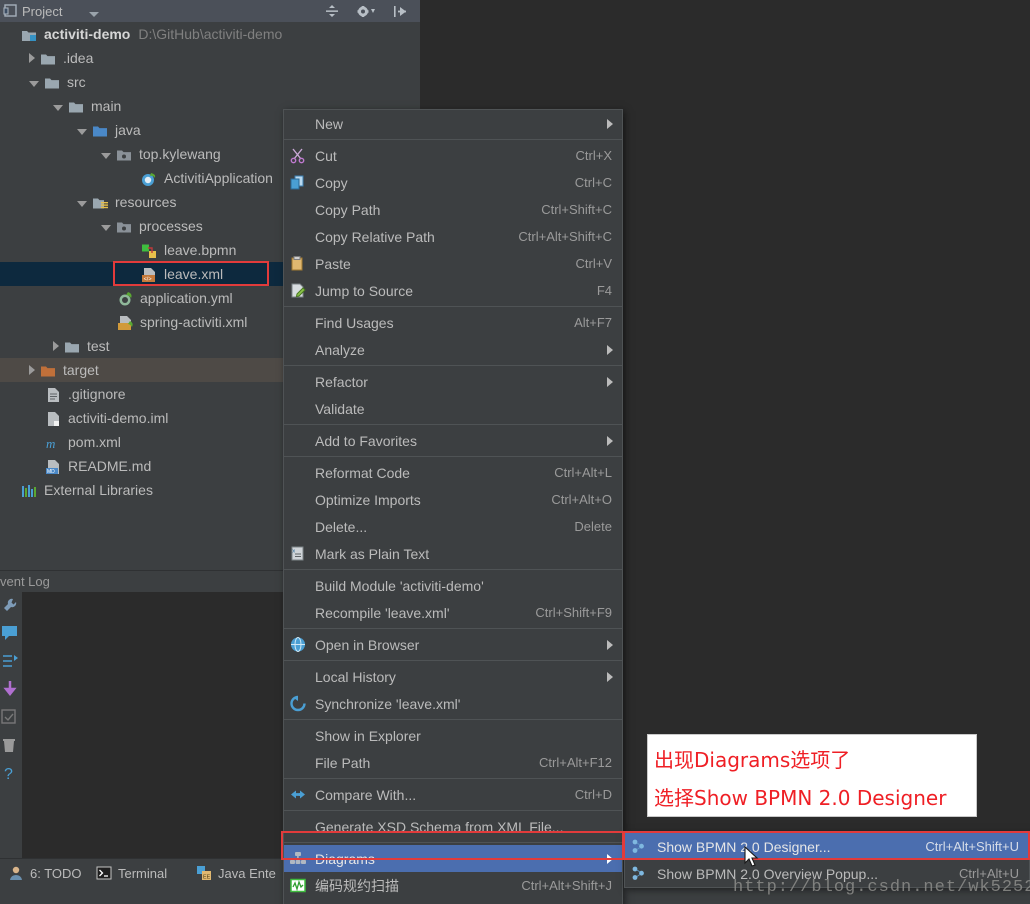  I want to click on menu-item-shortcut: Delete, so click(593, 526).